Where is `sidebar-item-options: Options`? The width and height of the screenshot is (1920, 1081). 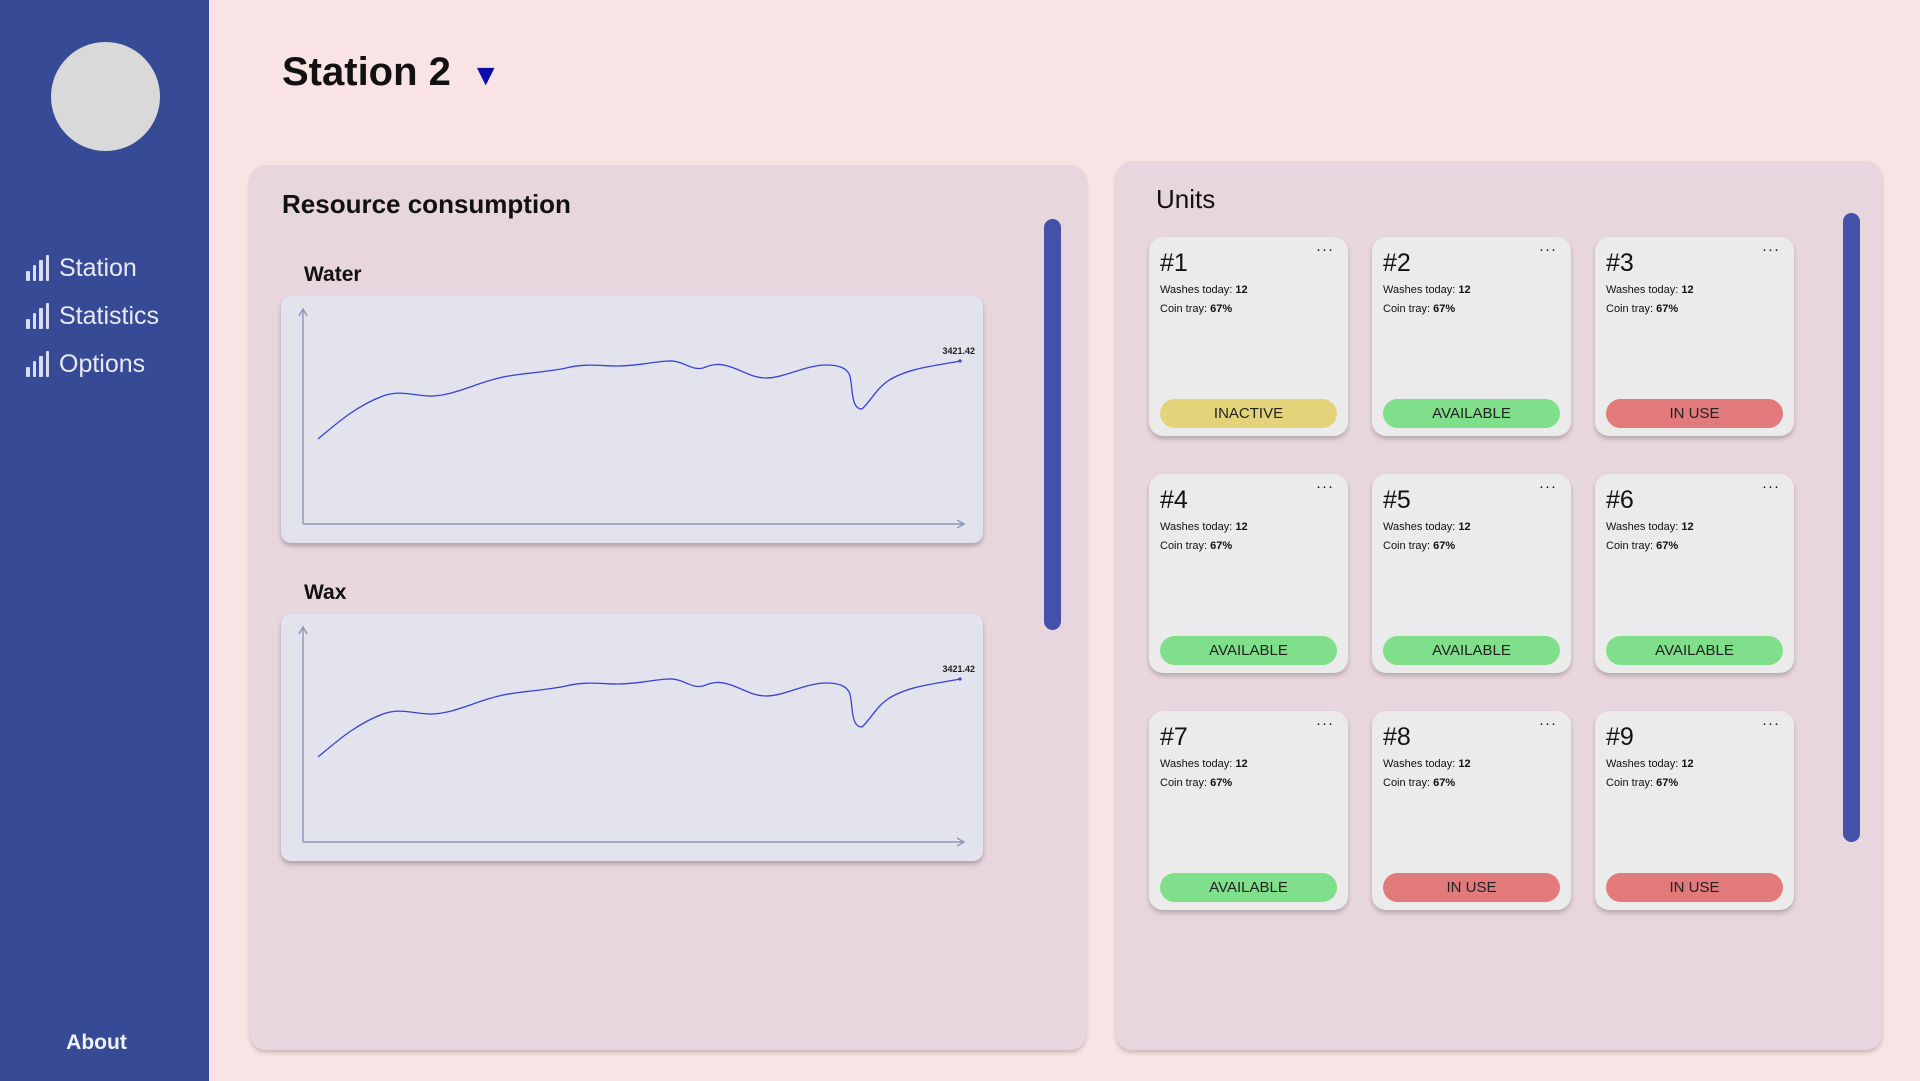 sidebar-item-options: Options is located at coordinates (92, 364).